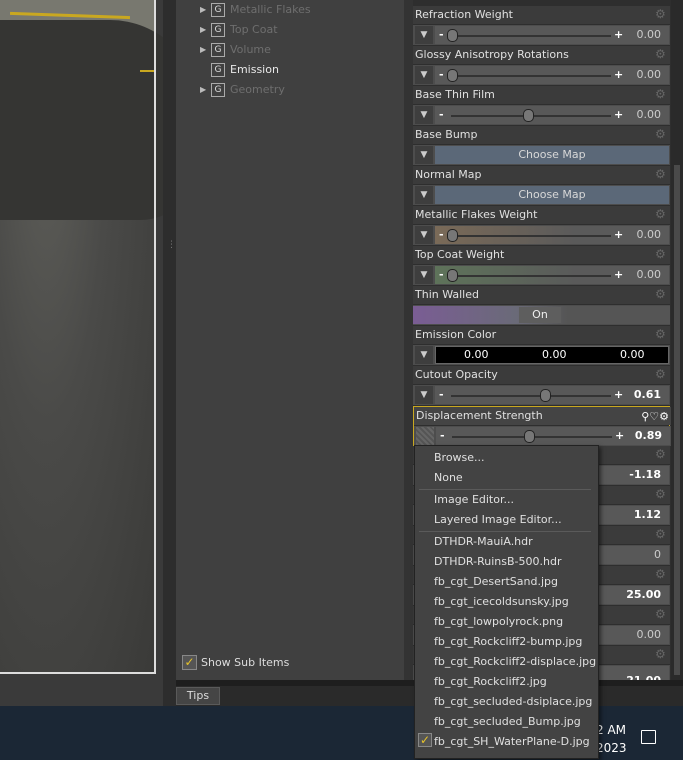 The height and width of the screenshot is (760, 683). Describe the element at coordinates (611, 730) in the screenshot. I see `clock-time: 2 AM` at that location.